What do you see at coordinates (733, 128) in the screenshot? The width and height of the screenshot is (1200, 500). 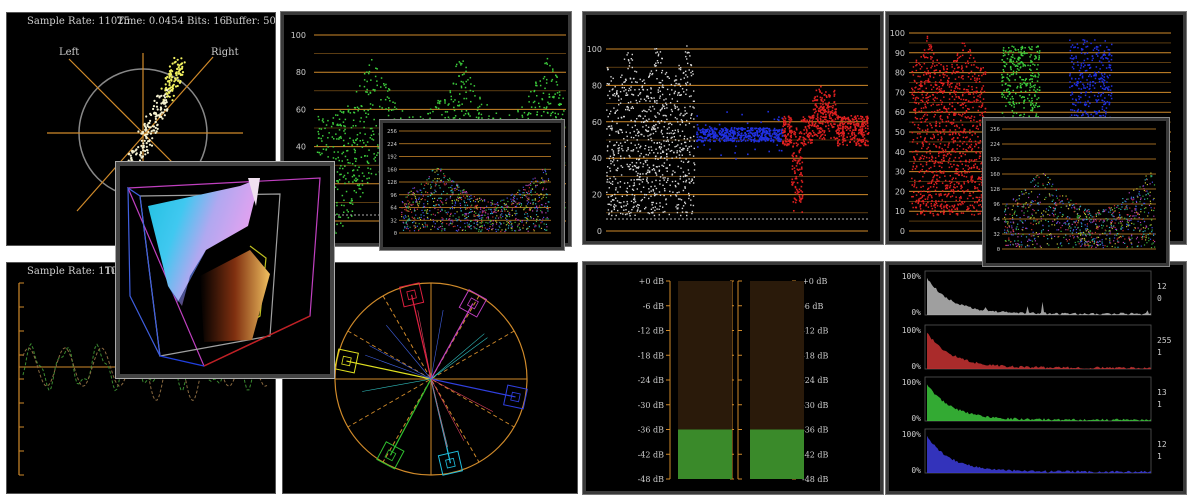 I see `rgb-parade-panel: 100 80 60 40 20 0` at bounding box center [733, 128].